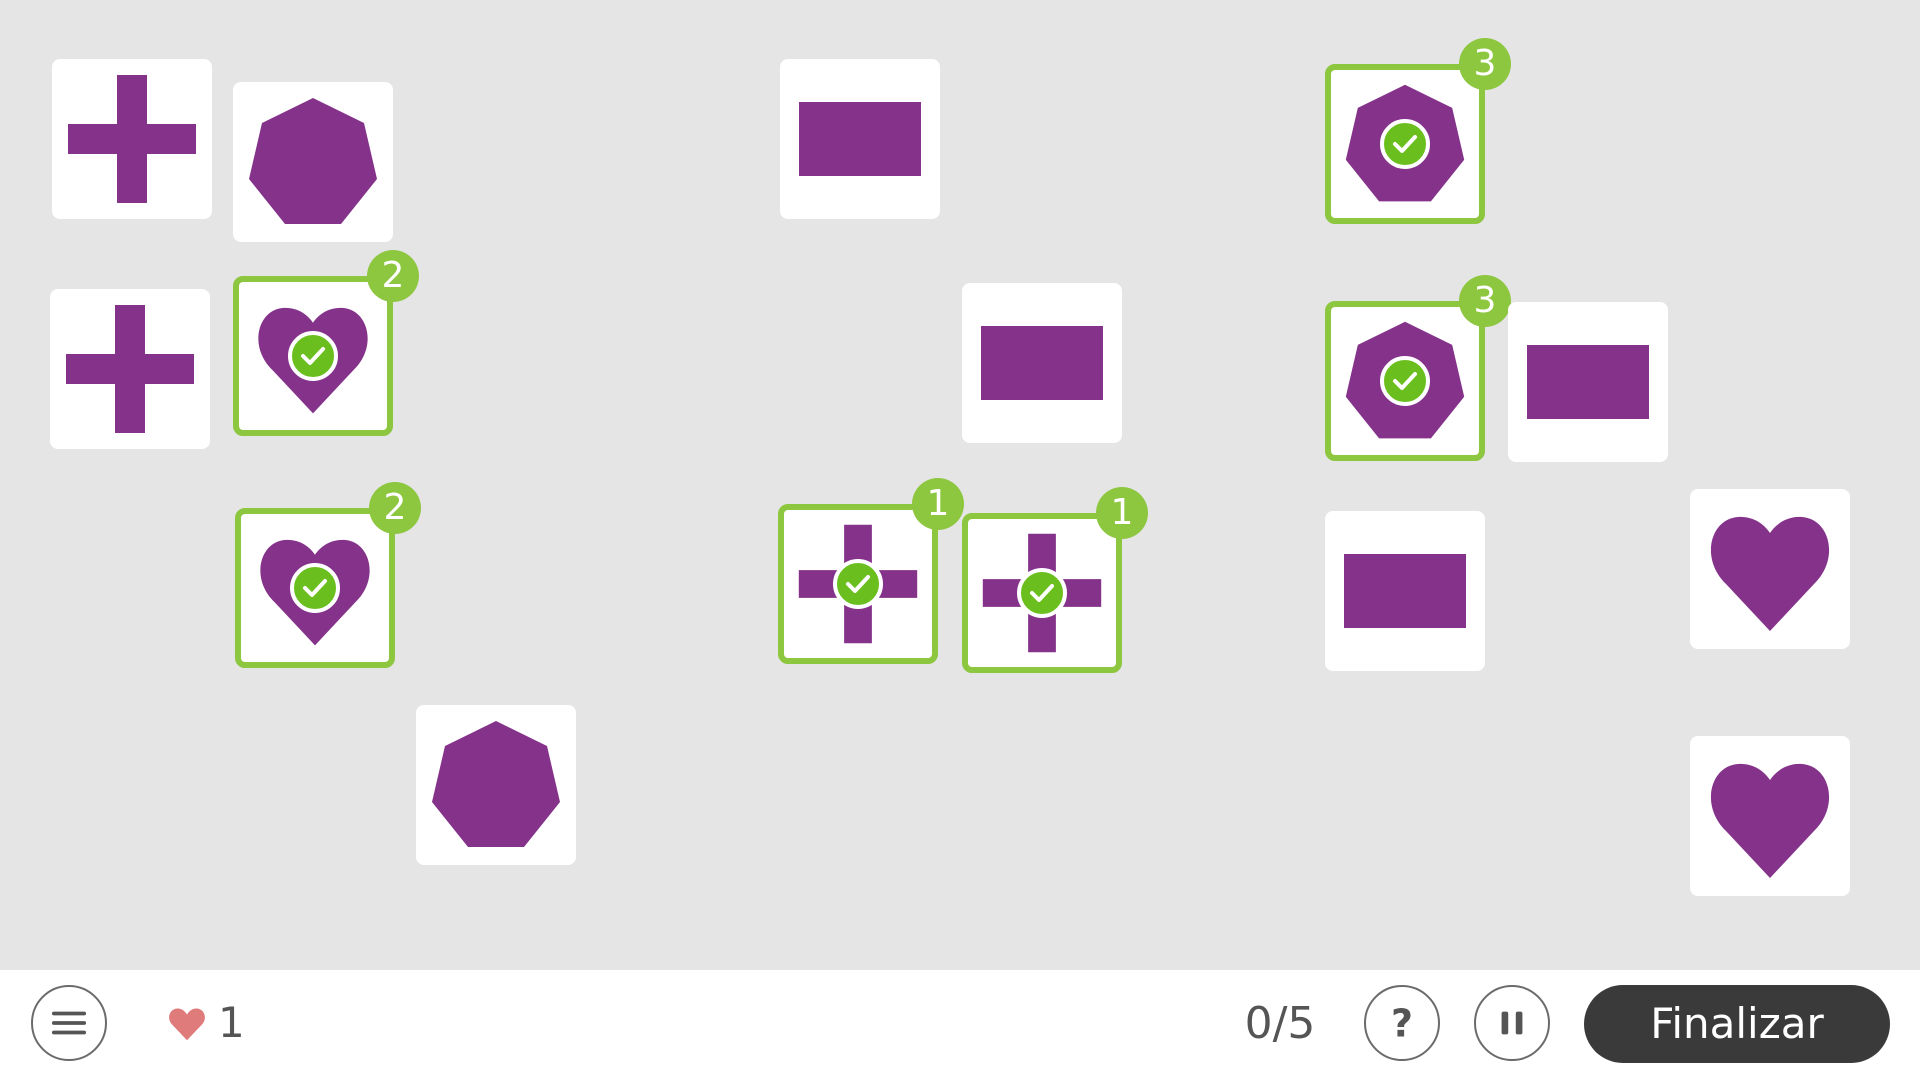 This screenshot has width=1920, height=1080. I want to click on bottom-bar: 1 0/5 ? Finalizar, so click(960, 1025).